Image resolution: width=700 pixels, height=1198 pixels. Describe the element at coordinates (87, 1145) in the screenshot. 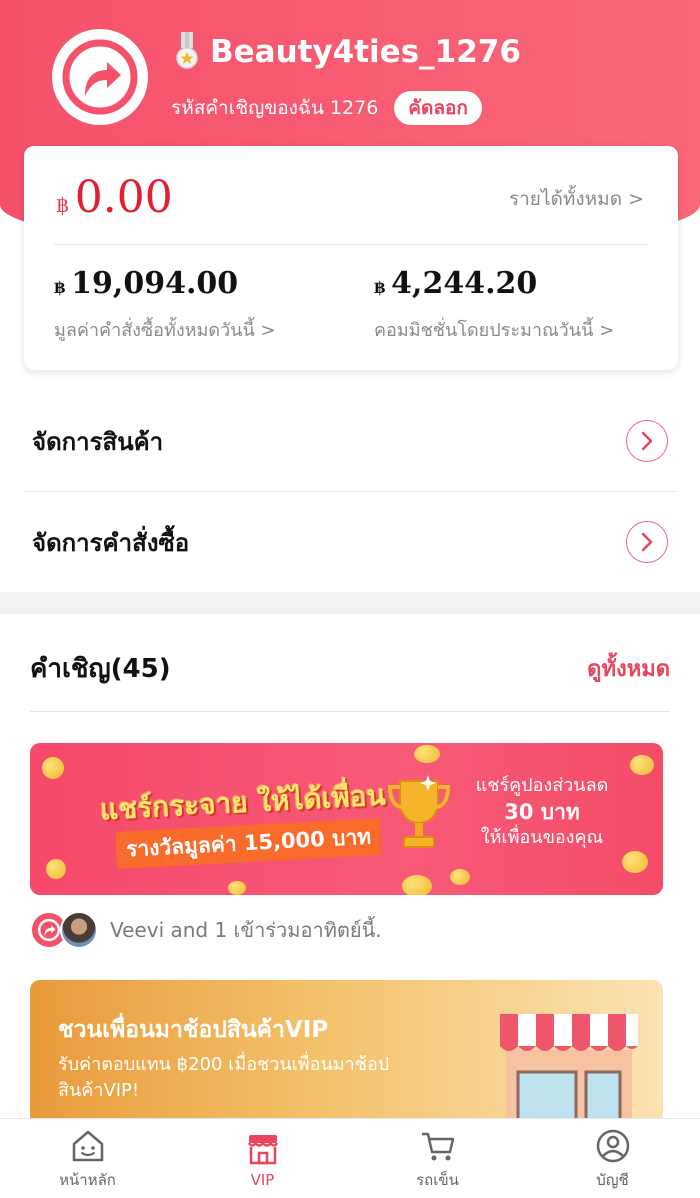

I see `home-icon` at that location.